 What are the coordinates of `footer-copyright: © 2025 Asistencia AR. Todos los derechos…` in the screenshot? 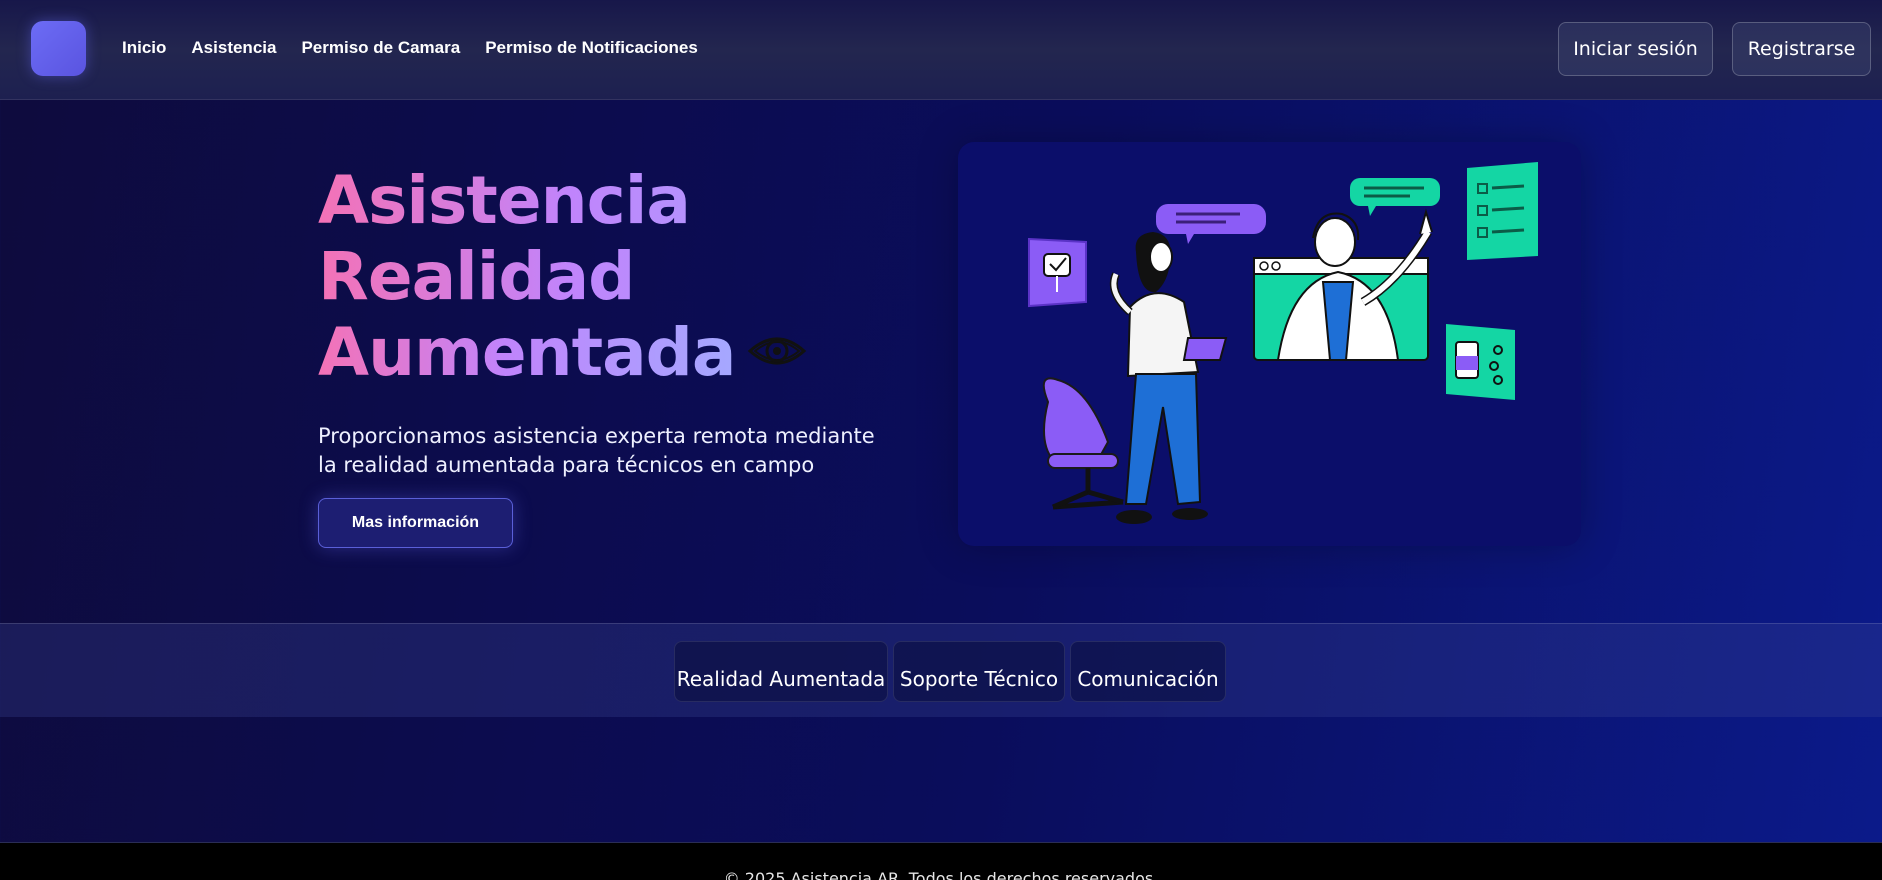 It's located at (941, 874).